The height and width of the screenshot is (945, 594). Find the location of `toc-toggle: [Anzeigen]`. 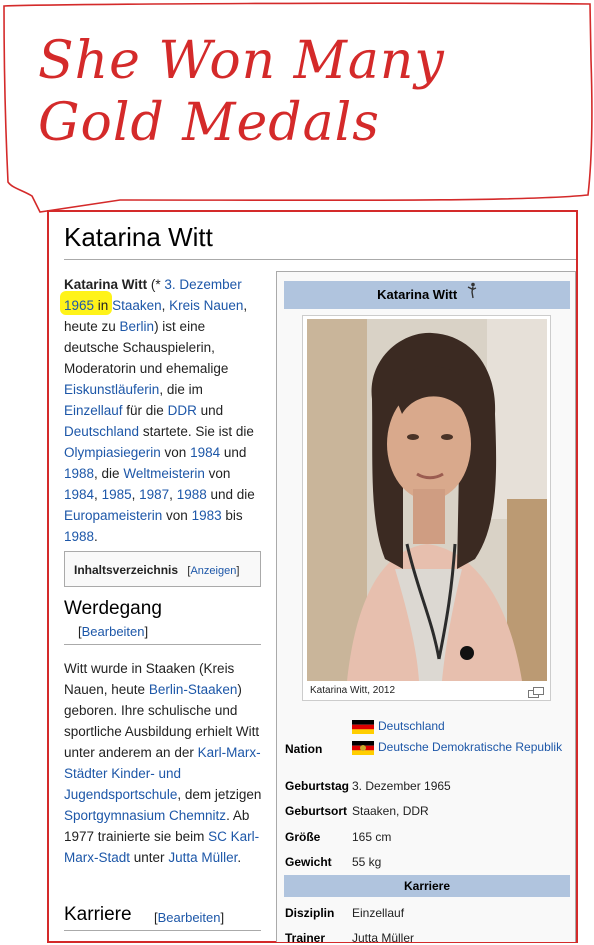

toc-toggle: [Anzeigen] is located at coordinates (213, 571).